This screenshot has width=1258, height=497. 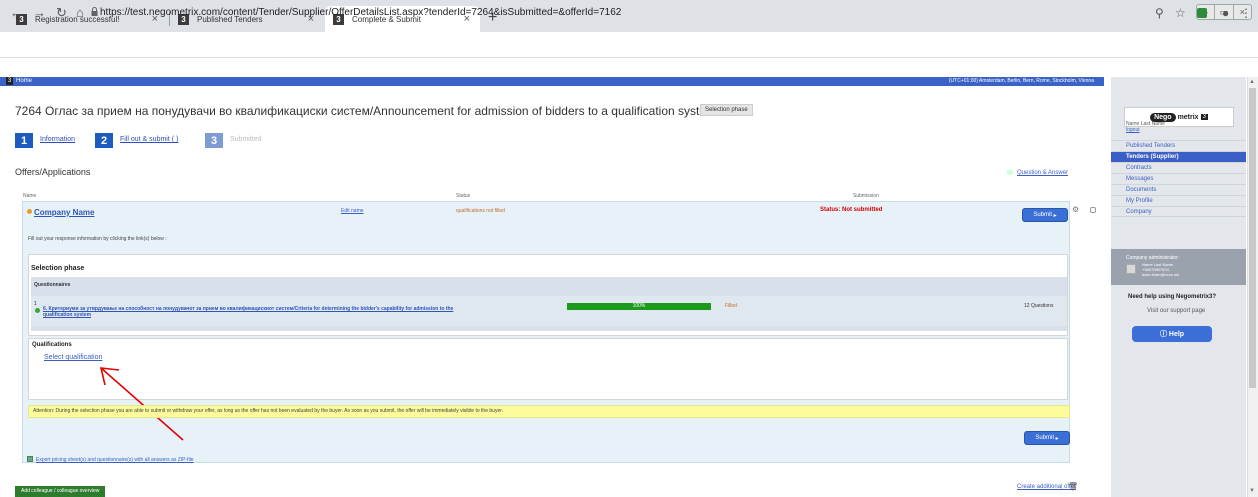 I want to click on questionnaires-title: Questionnaires, so click(x=52, y=285).